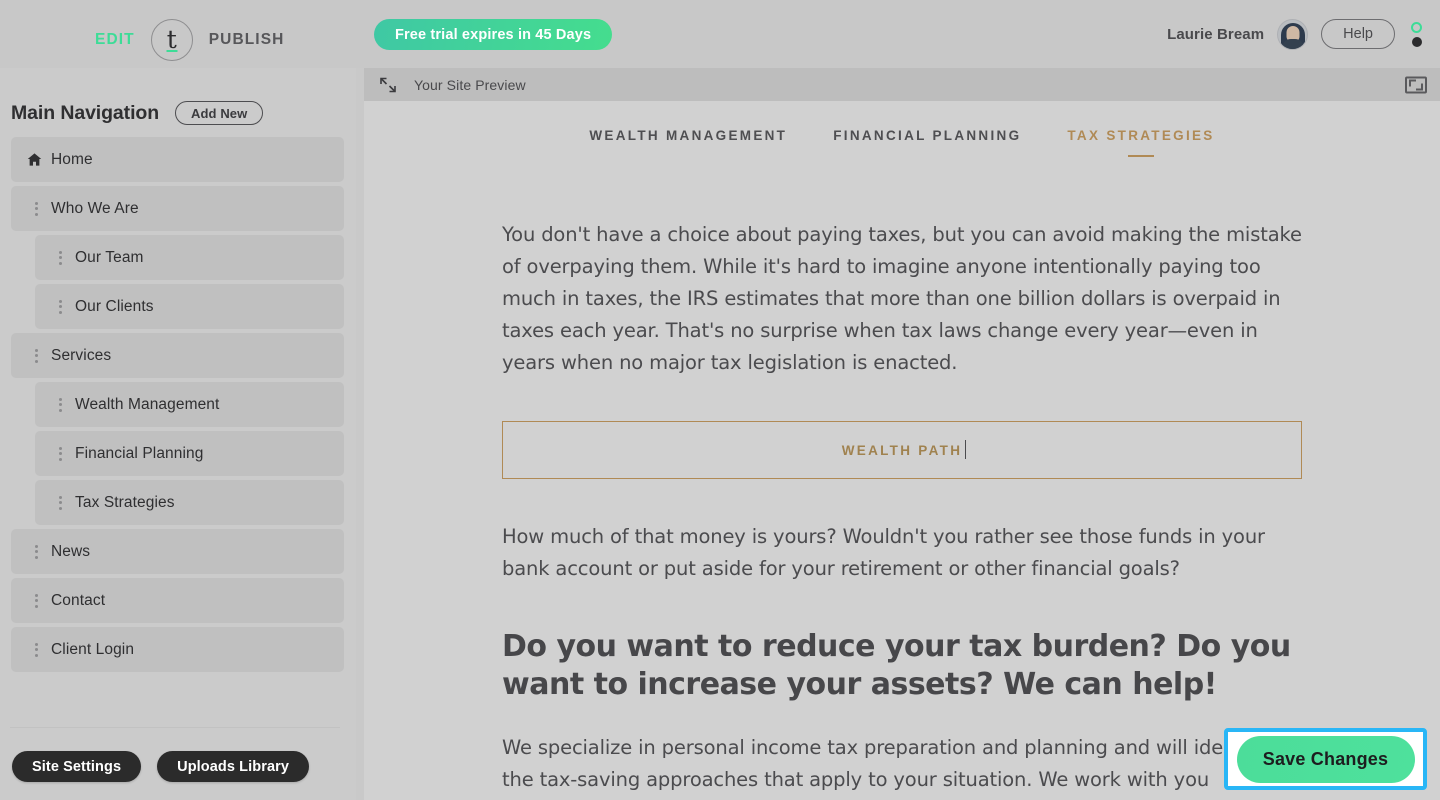  Describe the element at coordinates (902, 84) in the screenshot. I see `preview-toolbar: Your Site Preview` at that location.